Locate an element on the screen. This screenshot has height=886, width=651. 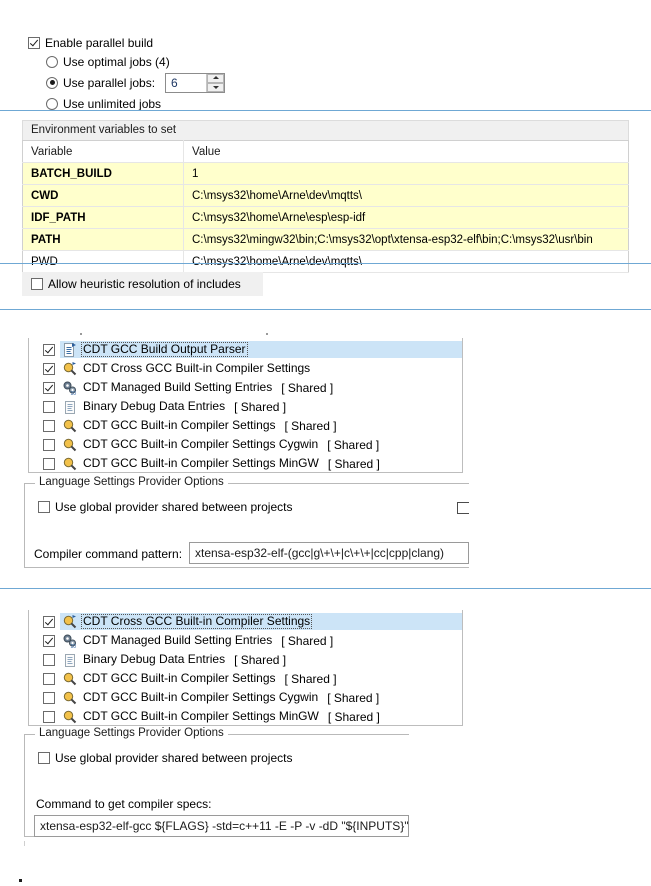
separator-heuristic-top is located at coordinates (325, 263).